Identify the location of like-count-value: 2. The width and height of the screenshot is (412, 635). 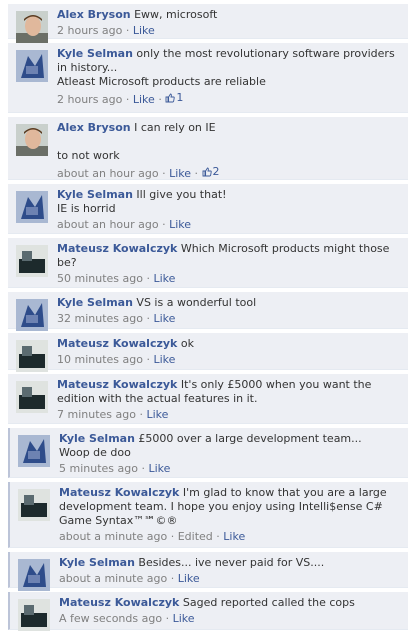
(216, 171).